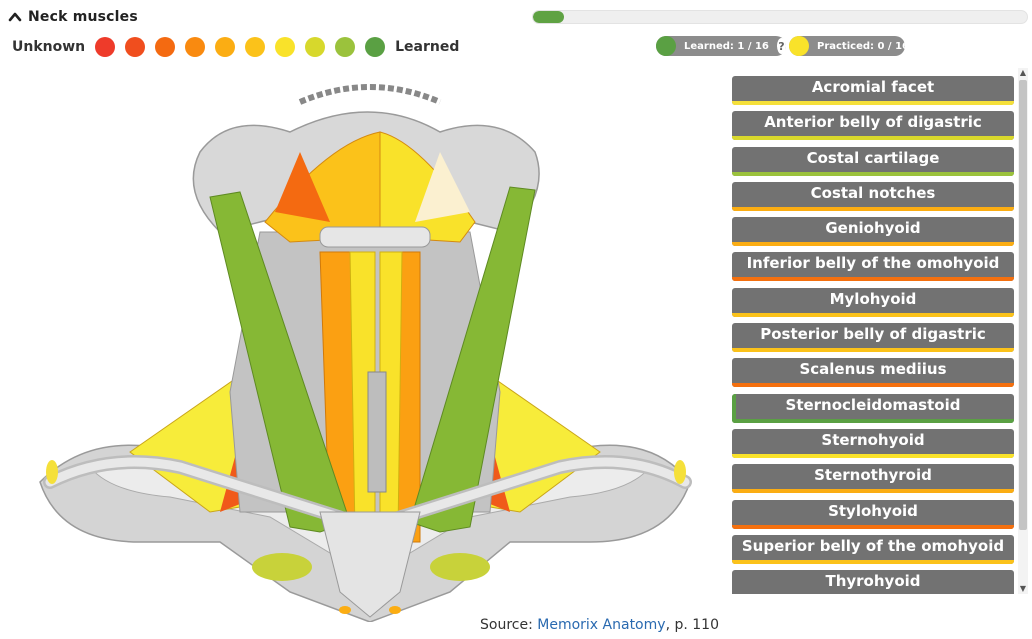 The width and height of the screenshot is (1032, 639). Describe the element at coordinates (548, 17) in the screenshot. I see `progress-fill` at that location.